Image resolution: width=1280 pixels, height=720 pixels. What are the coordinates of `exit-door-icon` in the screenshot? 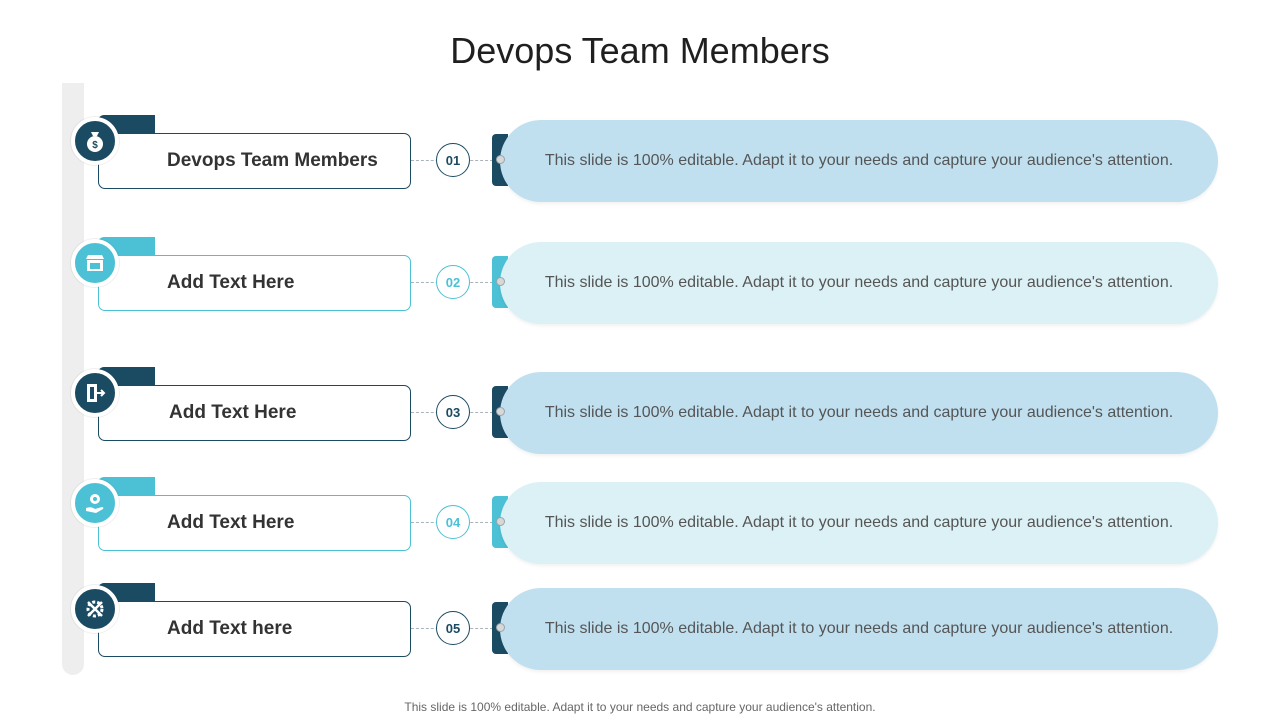 It's located at (96, 393).